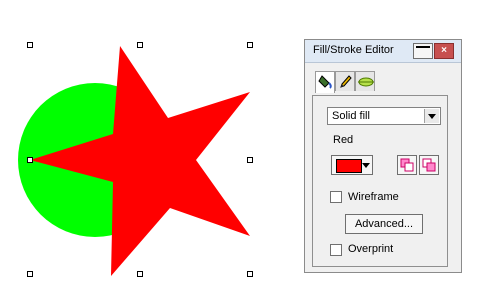 This screenshot has height=298, width=478. What do you see at coordinates (351, 116) in the screenshot?
I see `fill-type-value: Solid fill` at bounding box center [351, 116].